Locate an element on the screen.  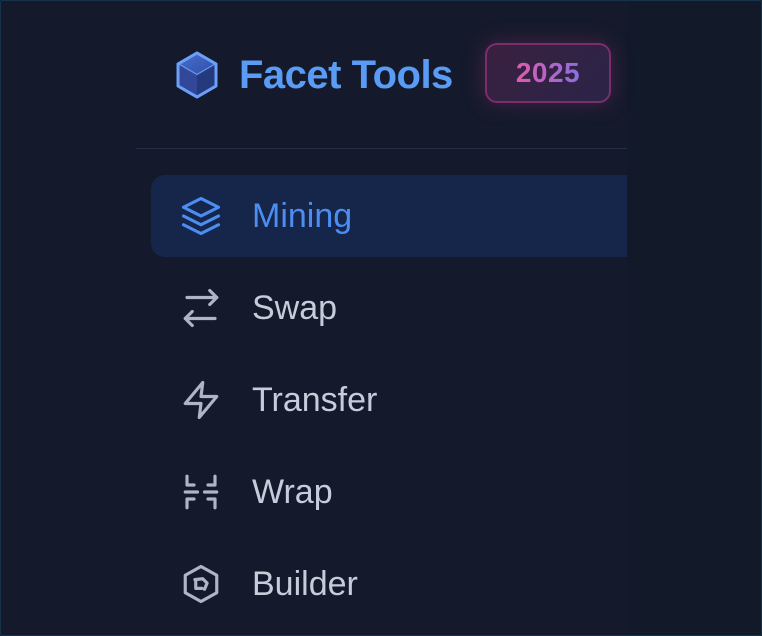
sidebar-divider is located at coordinates (381, 148).